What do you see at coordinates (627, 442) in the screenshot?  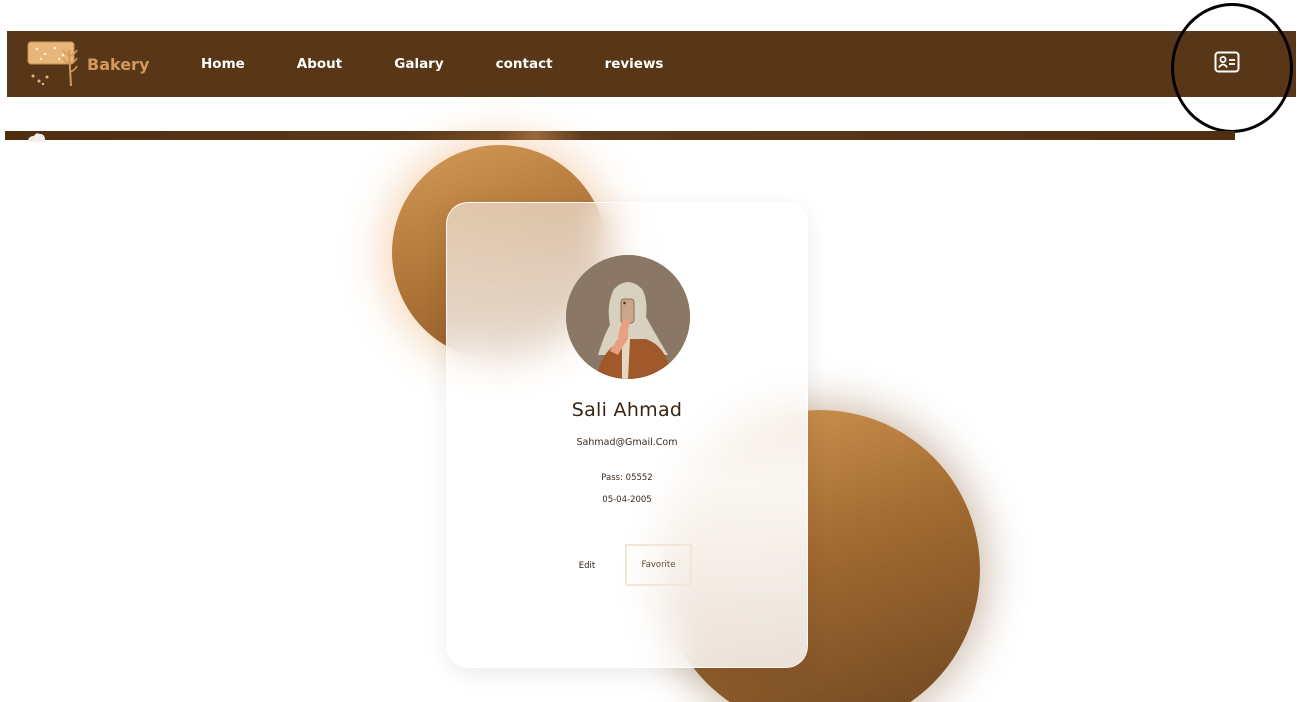 I see `user-email: Sahmad@Gmail.Com` at bounding box center [627, 442].